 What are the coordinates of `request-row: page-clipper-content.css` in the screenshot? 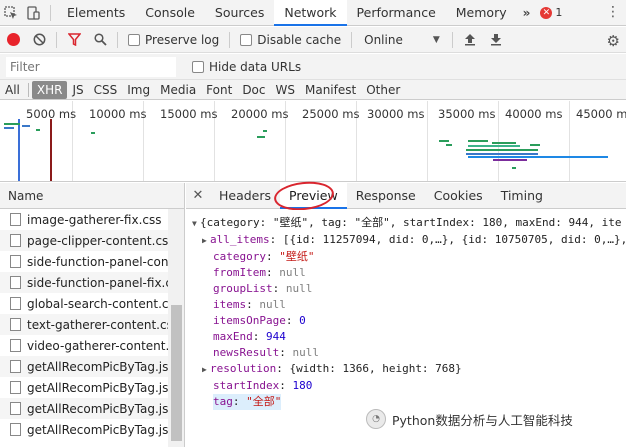 It's located at (84, 240).